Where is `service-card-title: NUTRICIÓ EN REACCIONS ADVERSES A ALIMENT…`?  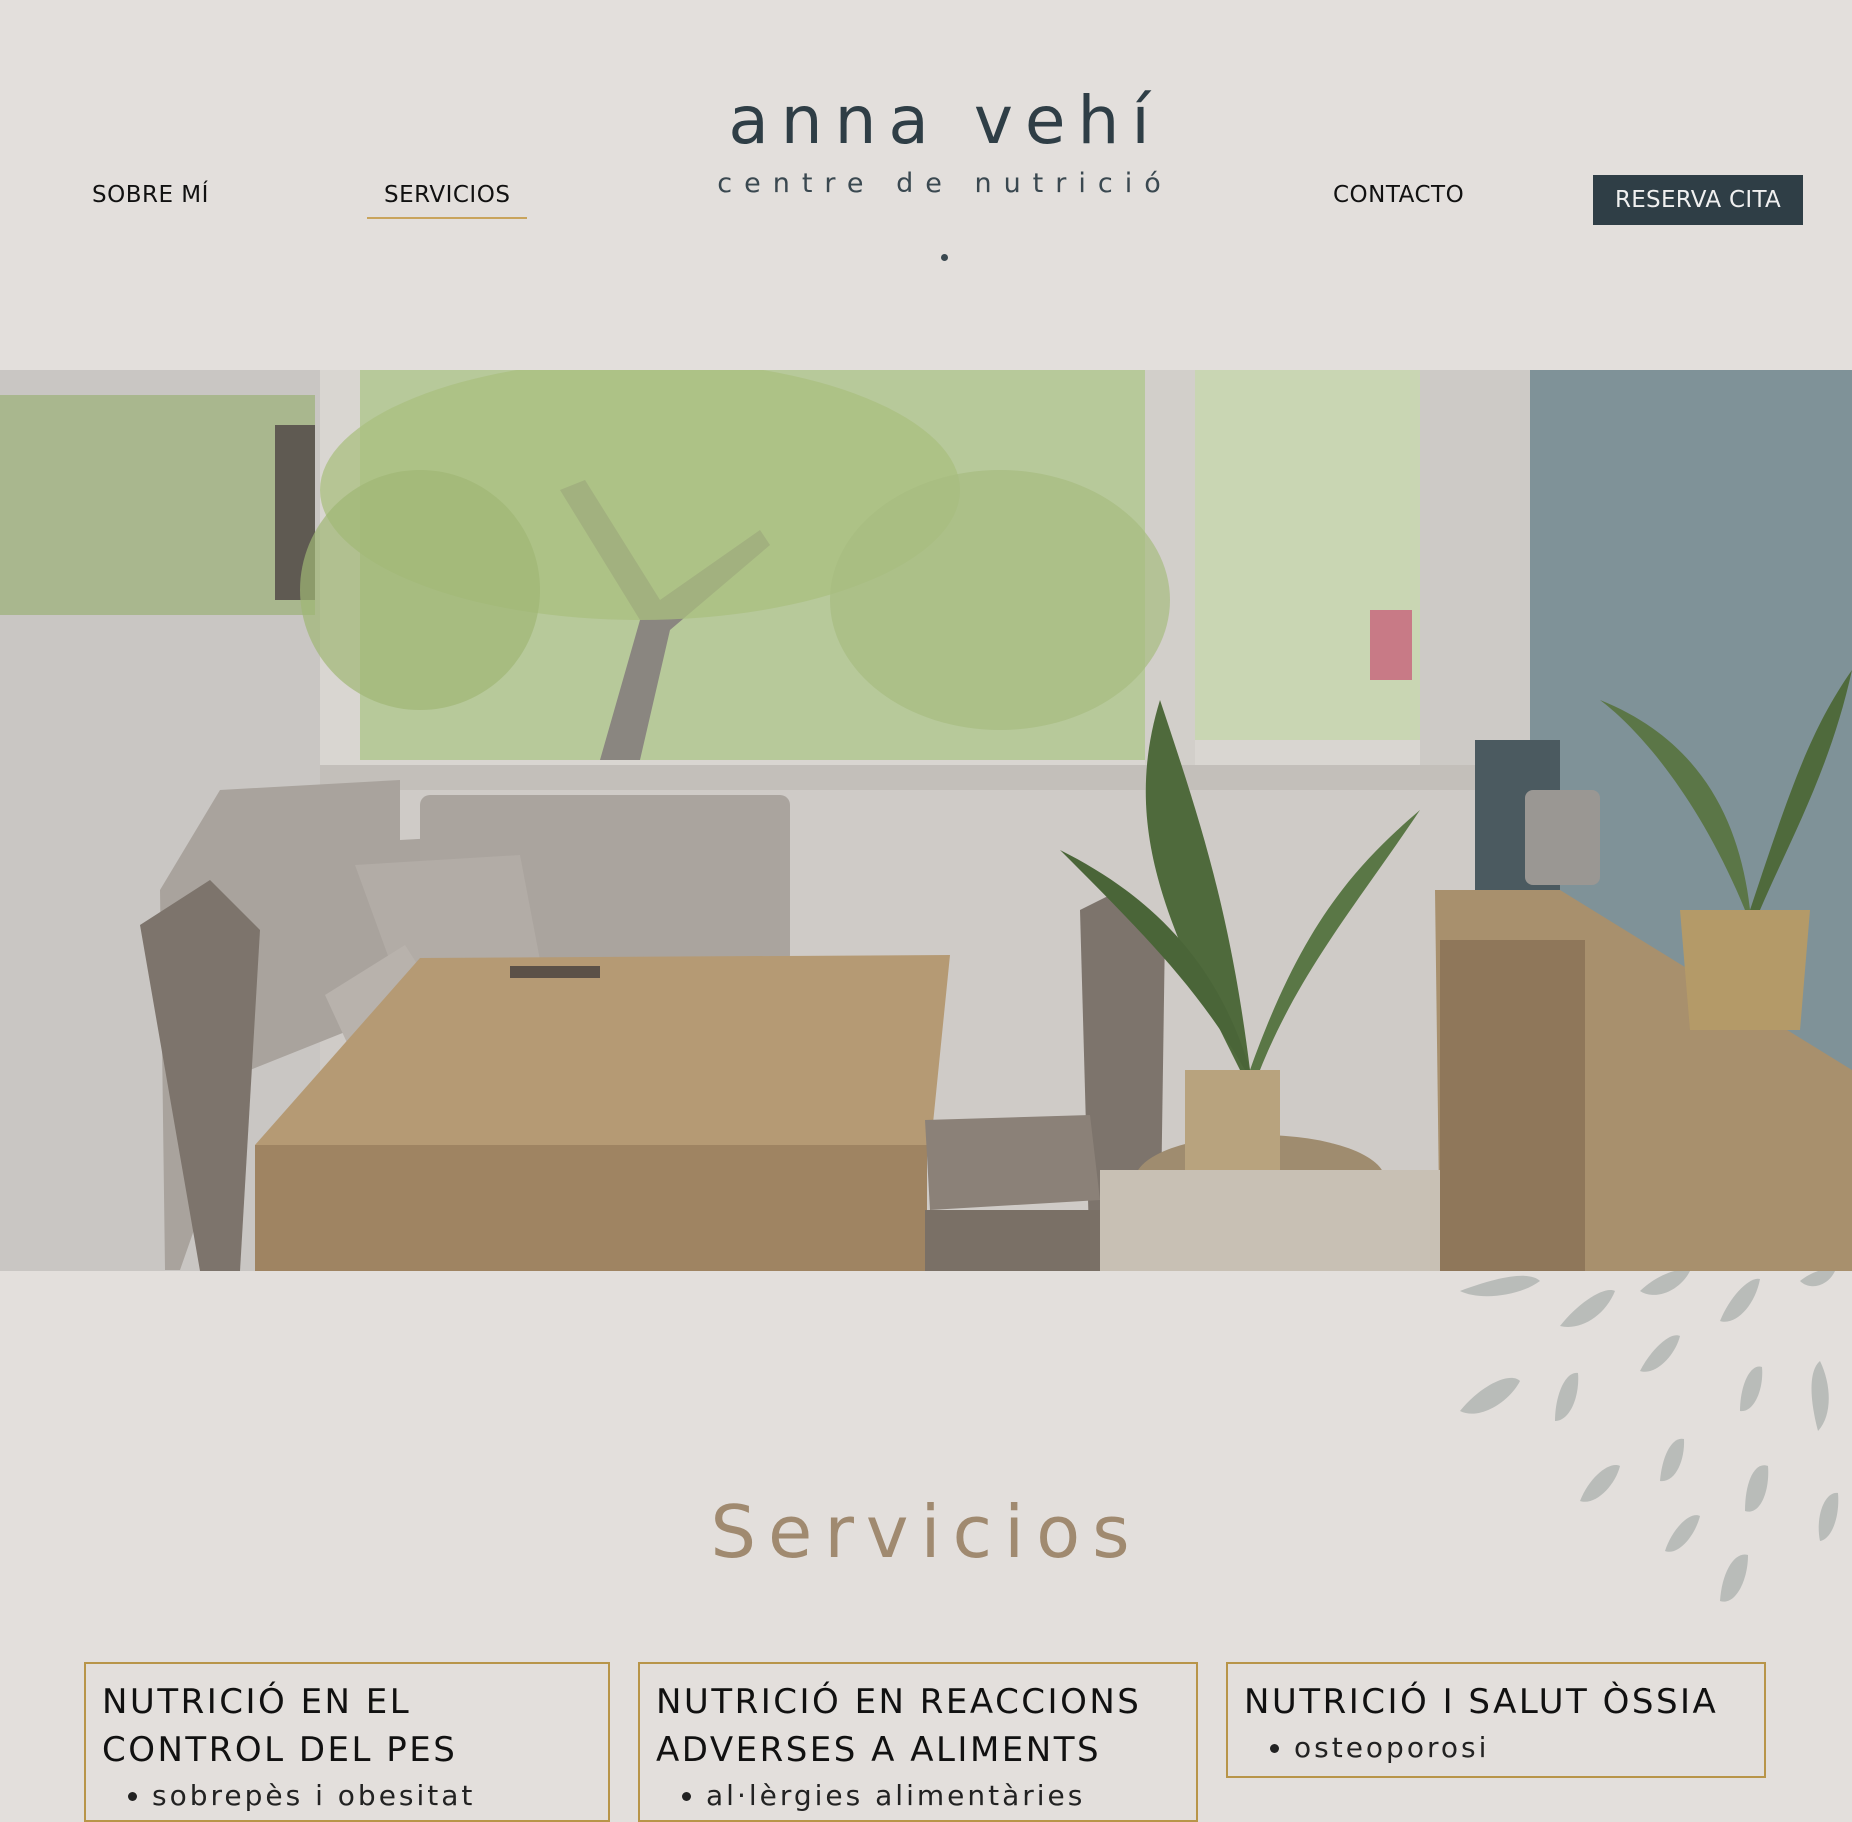 service-card-title: NUTRICIÓ EN REACCIONS ADVERSES A ALIMENT… is located at coordinates (918, 1726).